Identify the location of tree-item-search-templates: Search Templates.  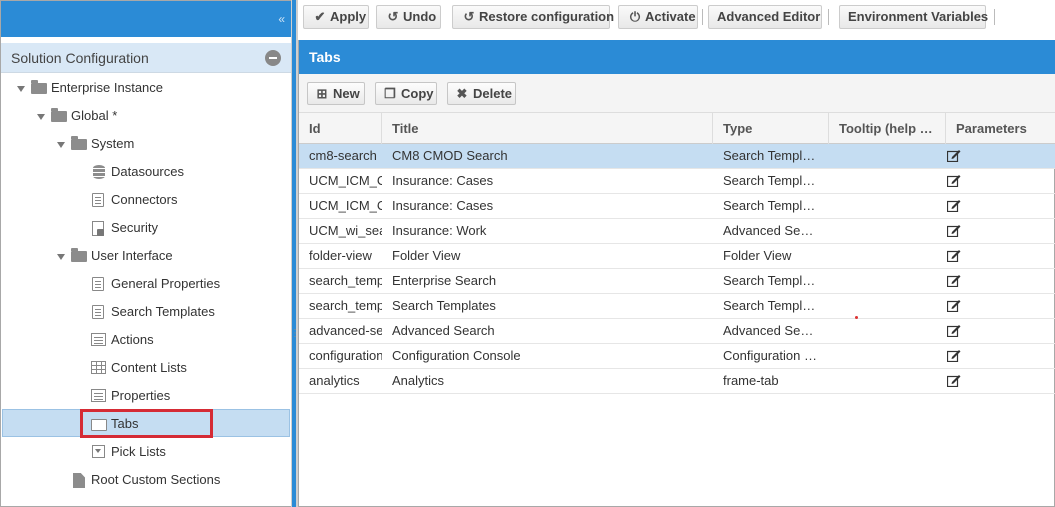
(146, 312).